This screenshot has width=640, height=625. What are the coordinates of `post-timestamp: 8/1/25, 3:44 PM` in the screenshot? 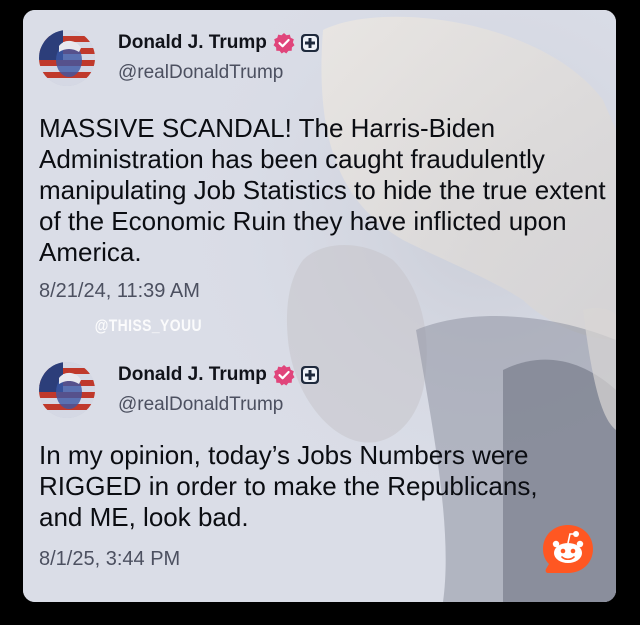 It's located at (109, 559).